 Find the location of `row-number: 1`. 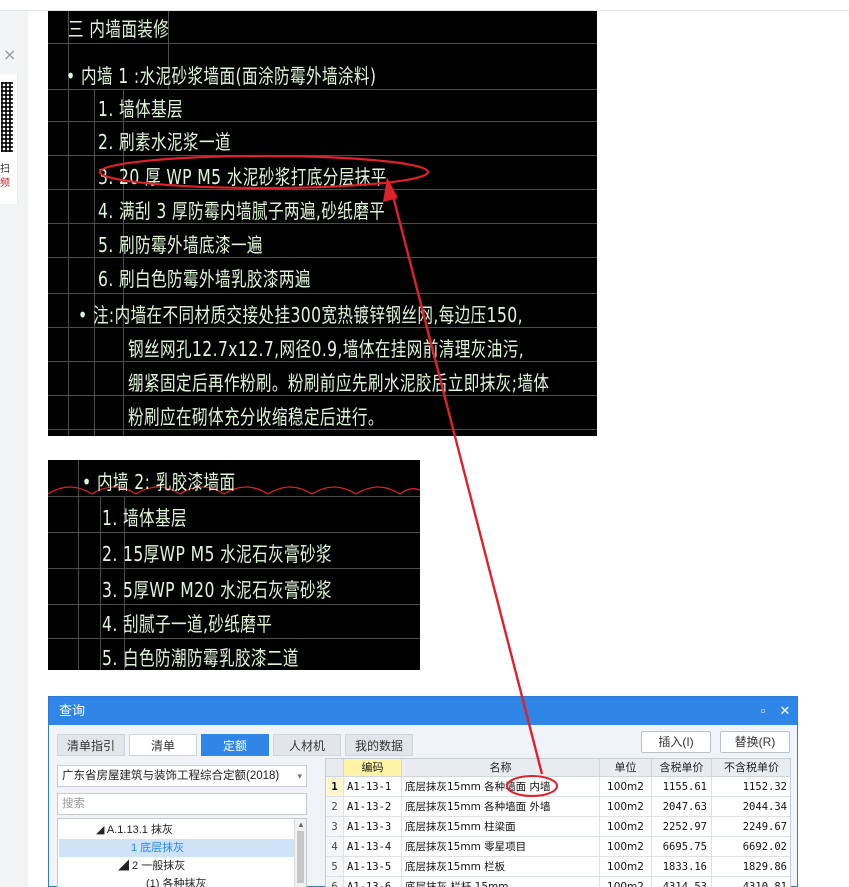

row-number: 1 is located at coordinates (335, 787).